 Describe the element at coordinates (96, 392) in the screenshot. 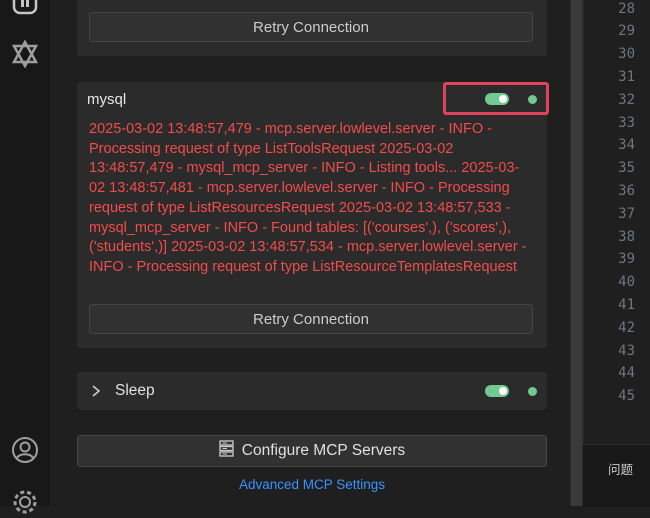

I see `chevron-right-icon` at that location.